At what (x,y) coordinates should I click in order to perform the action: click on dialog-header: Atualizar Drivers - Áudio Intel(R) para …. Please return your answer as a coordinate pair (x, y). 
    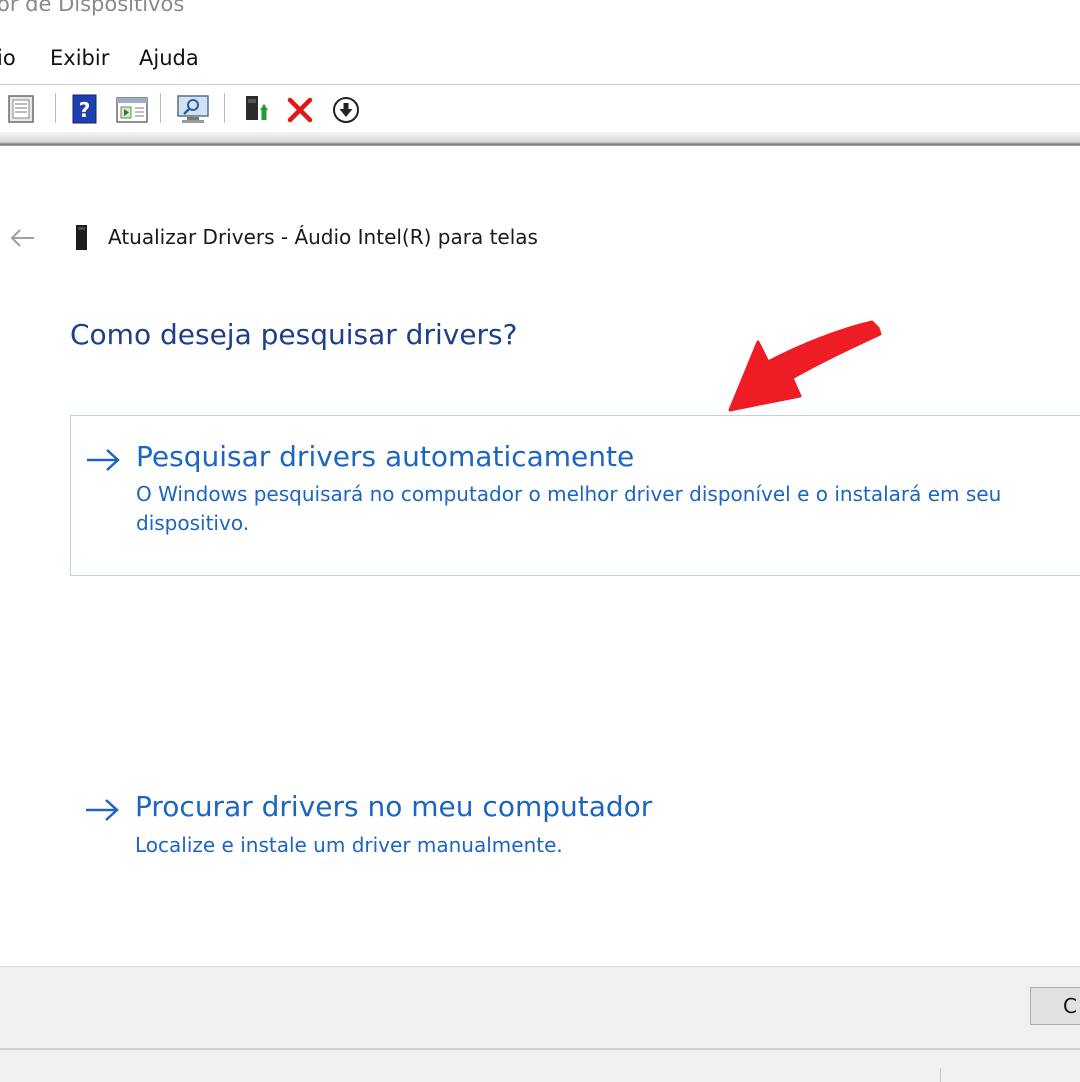
    Looking at the image, I should click on (540, 239).